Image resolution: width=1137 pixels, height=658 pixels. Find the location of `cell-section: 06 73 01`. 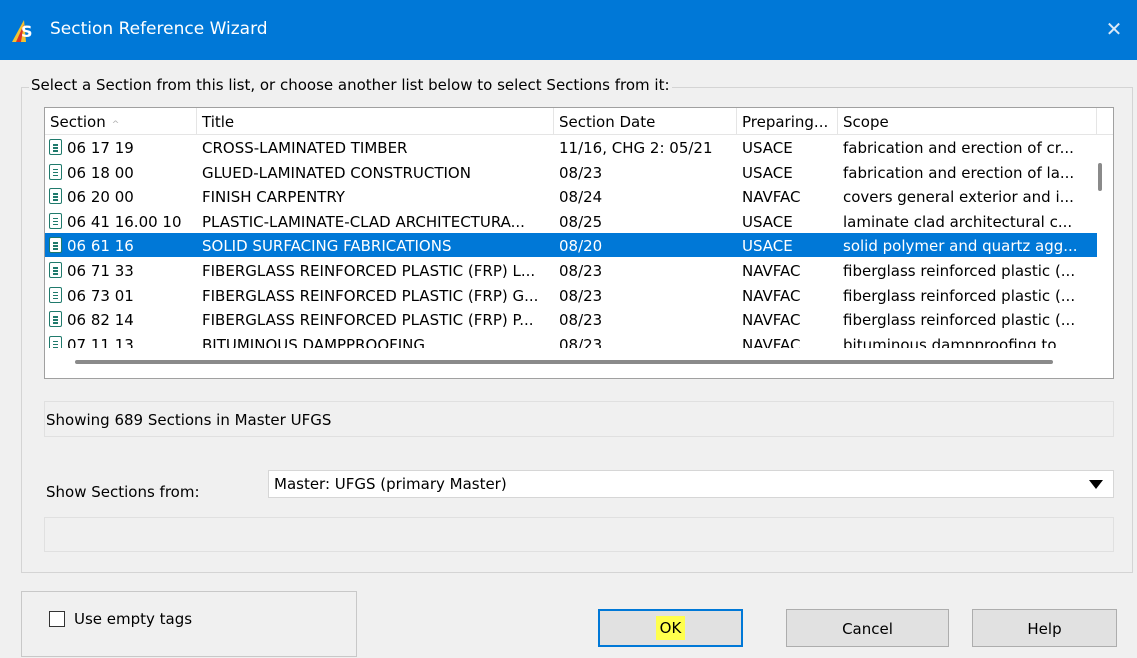

cell-section: 06 73 01 is located at coordinates (100, 295).